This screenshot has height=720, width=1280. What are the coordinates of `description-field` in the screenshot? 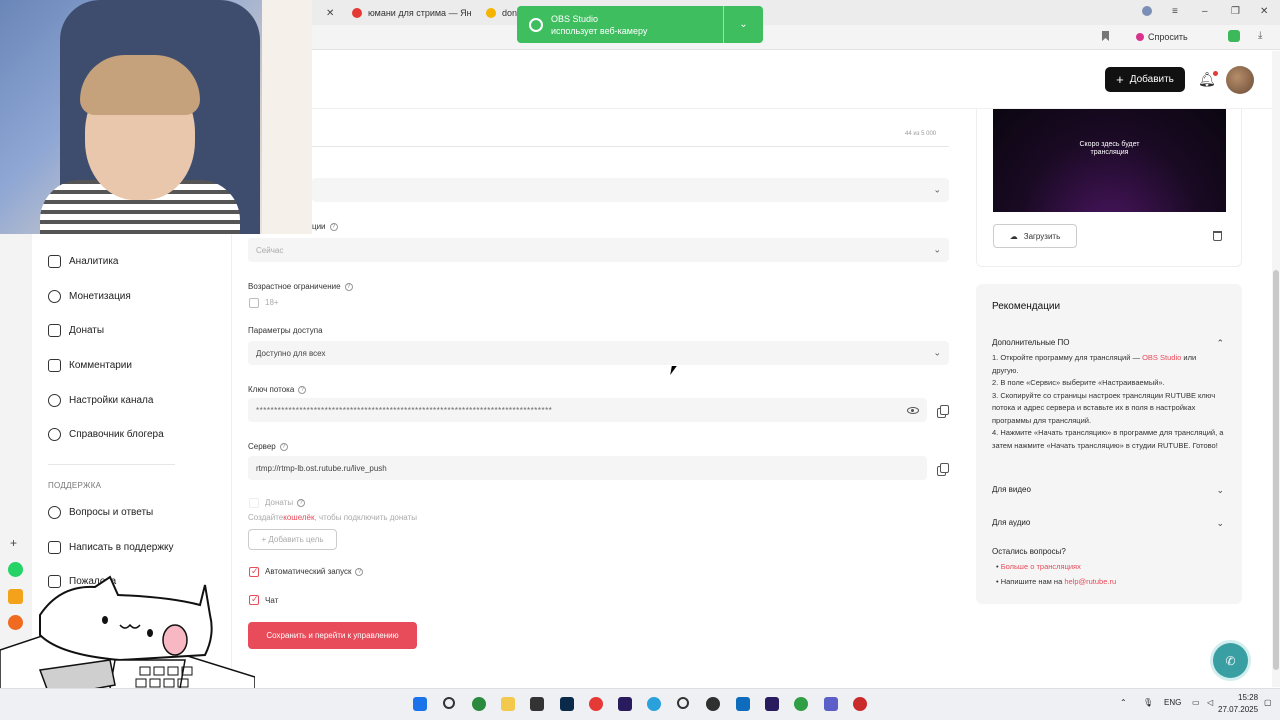 It's located at (630, 128).